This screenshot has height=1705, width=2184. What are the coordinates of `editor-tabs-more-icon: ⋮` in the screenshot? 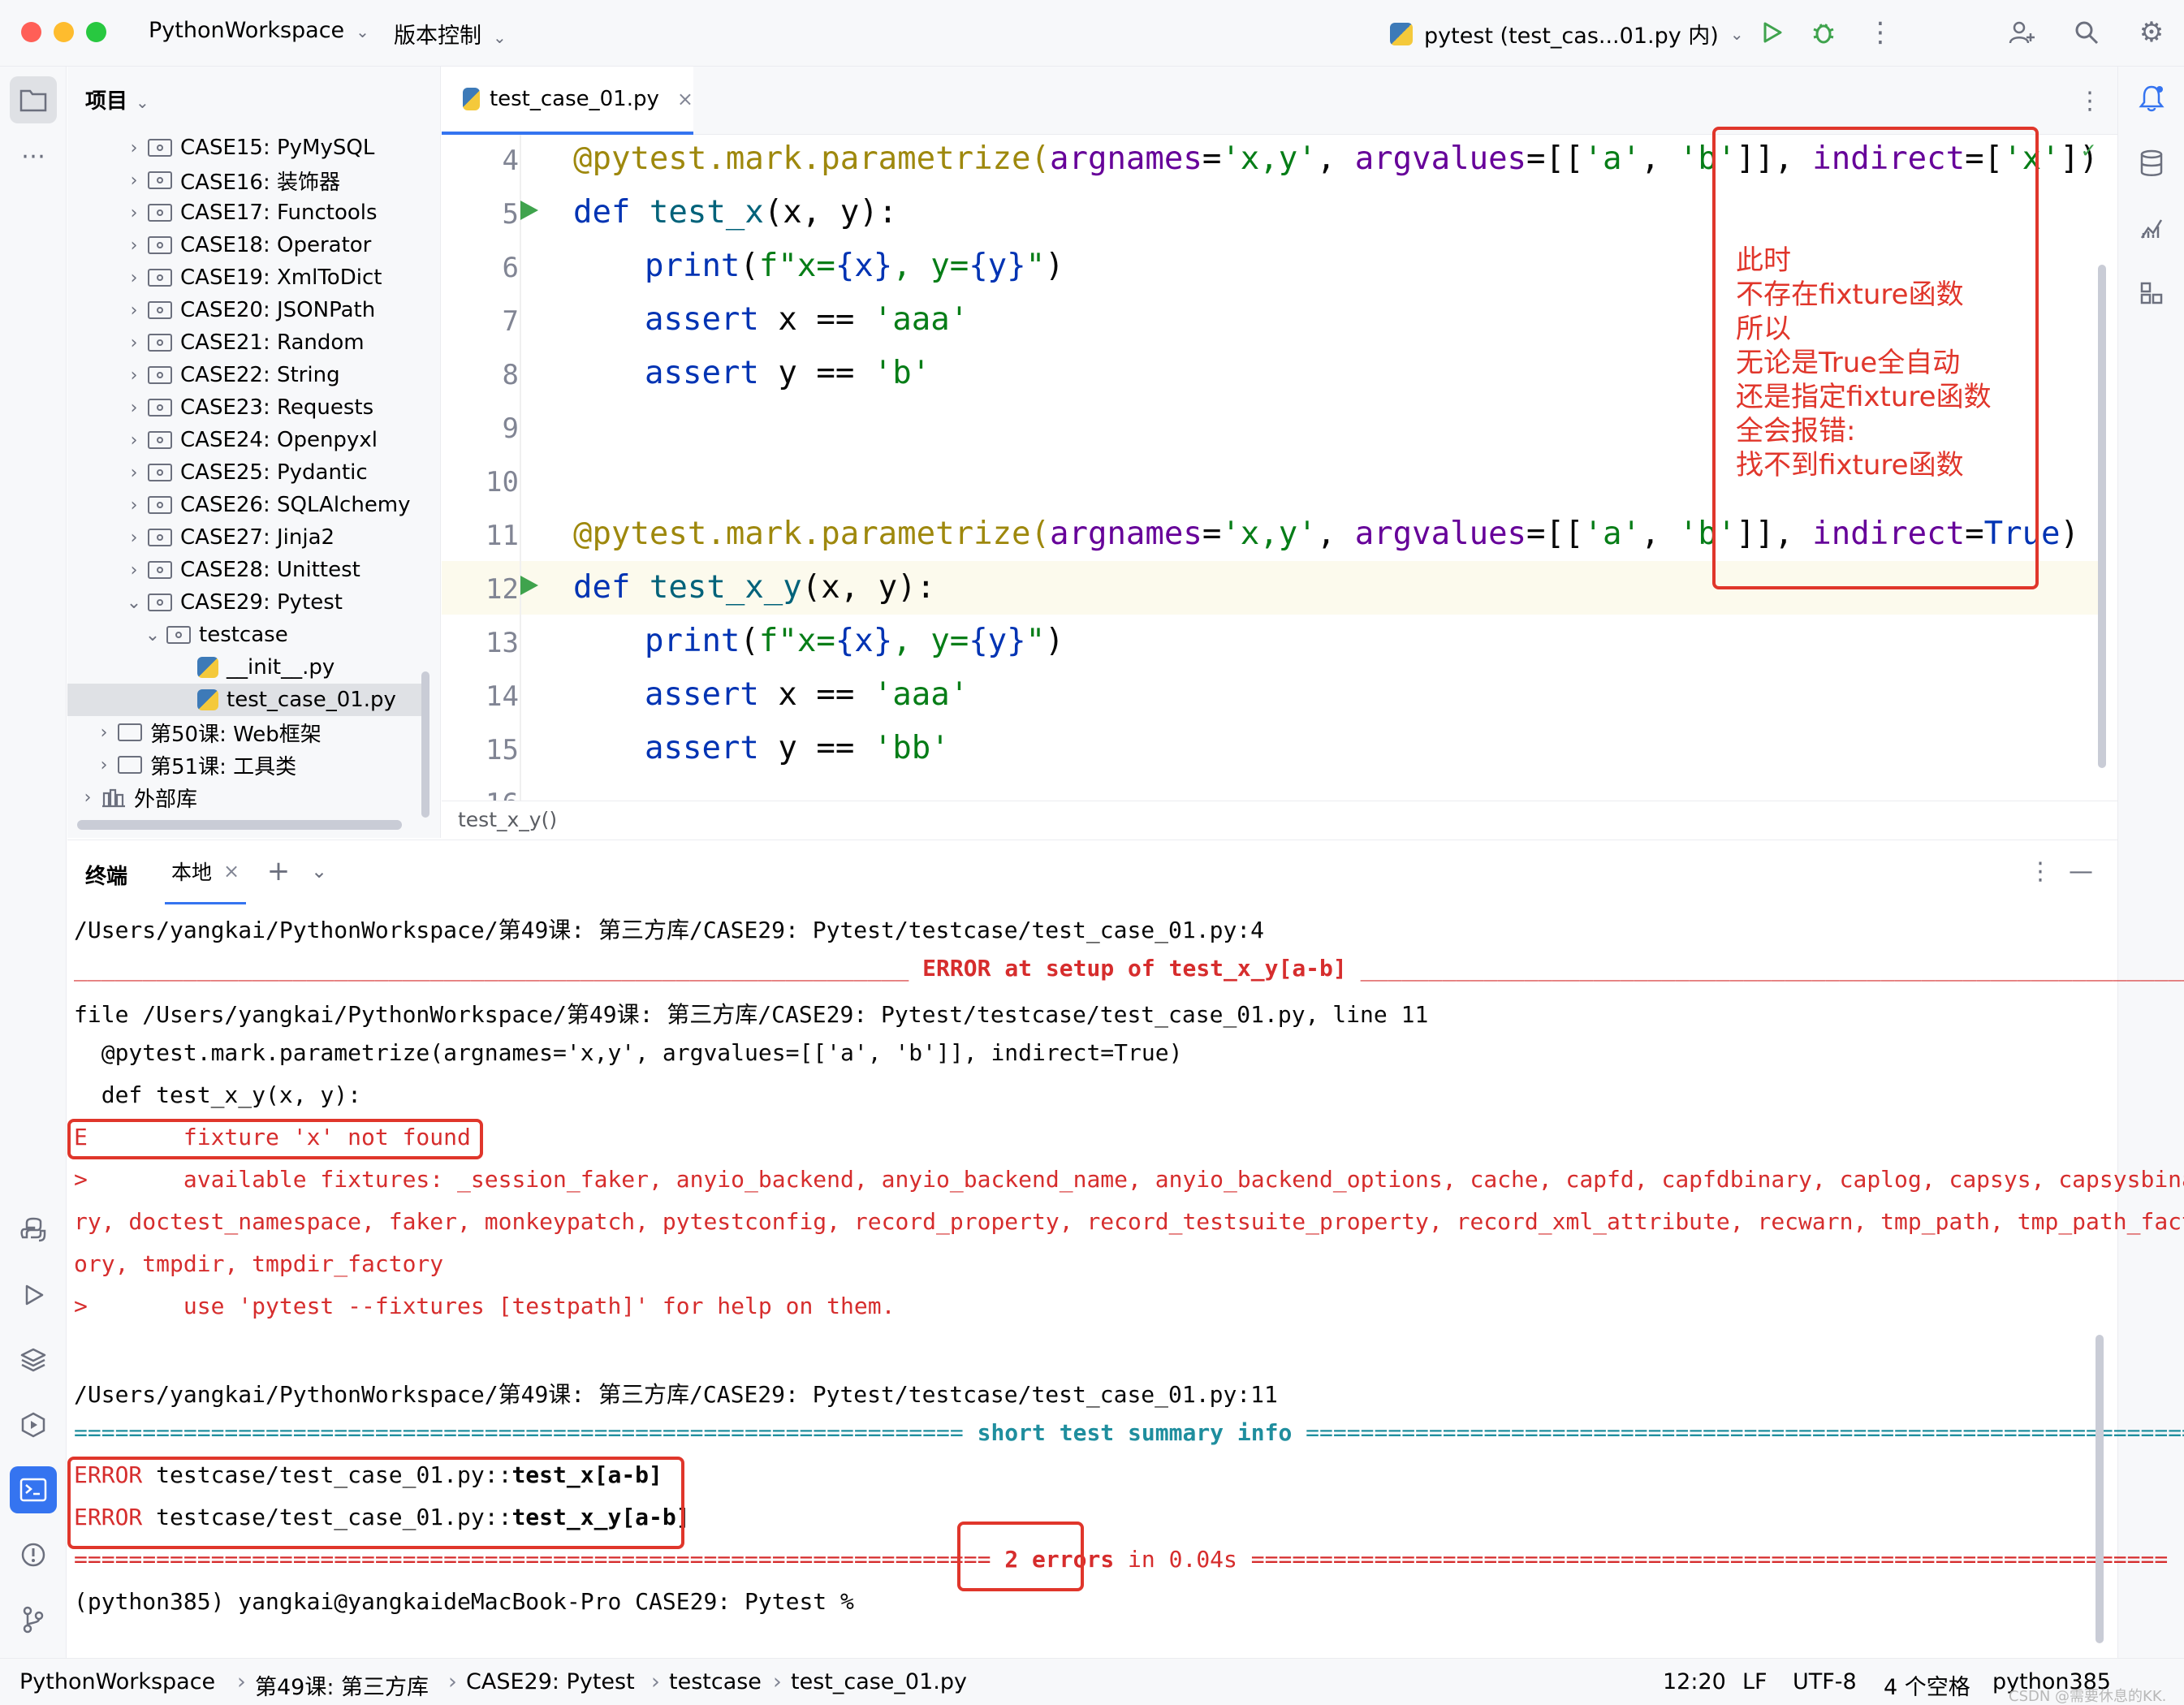 It's located at (2090, 100).